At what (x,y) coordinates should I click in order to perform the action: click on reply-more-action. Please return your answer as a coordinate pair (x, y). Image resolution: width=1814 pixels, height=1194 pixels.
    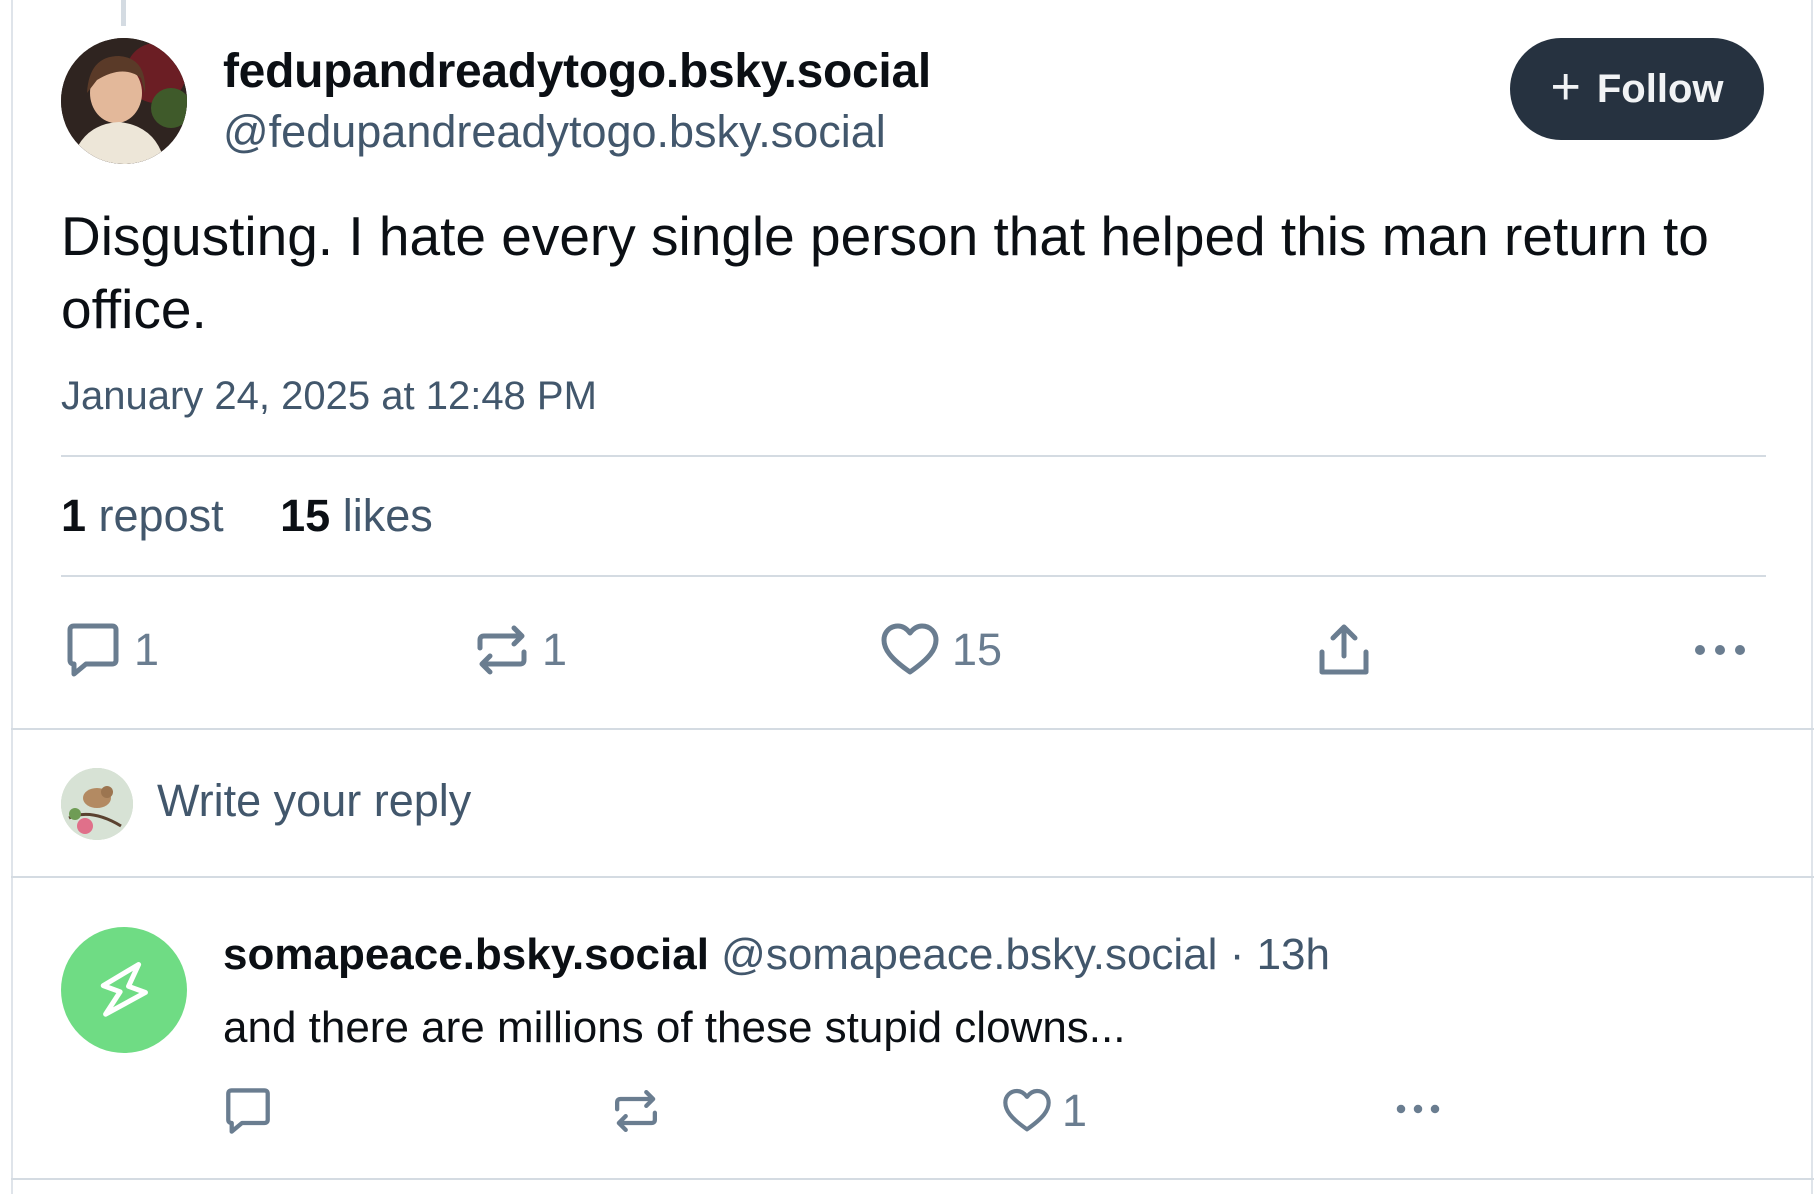
    Looking at the image, I should click on (1418, 1109).